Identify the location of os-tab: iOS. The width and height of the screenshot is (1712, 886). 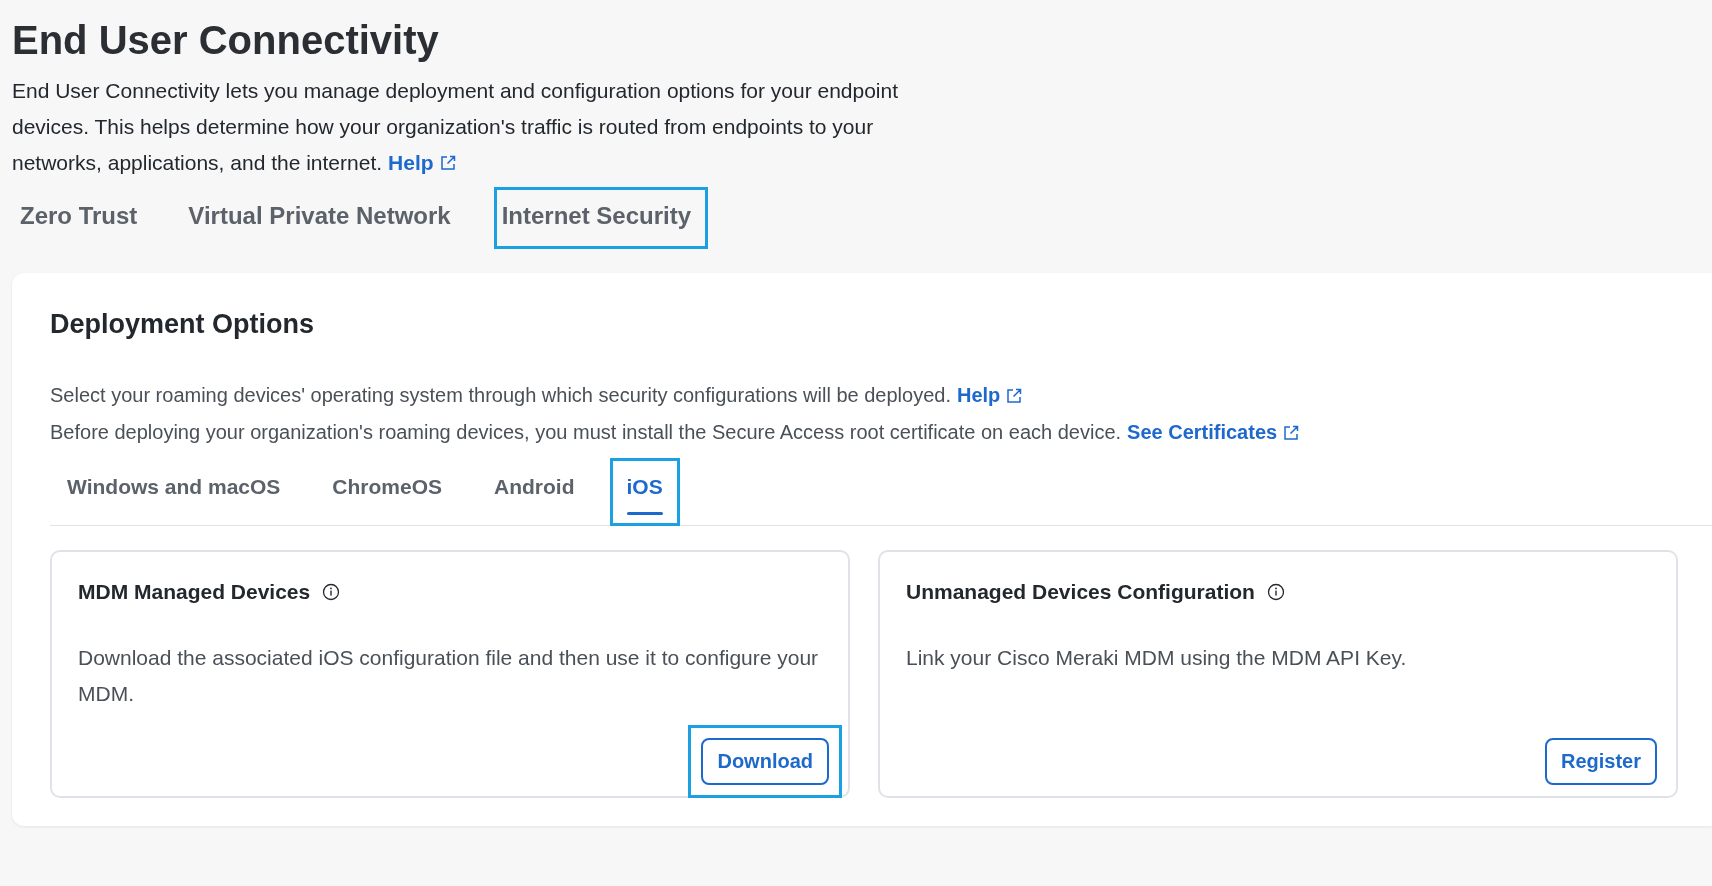
(644, 492).